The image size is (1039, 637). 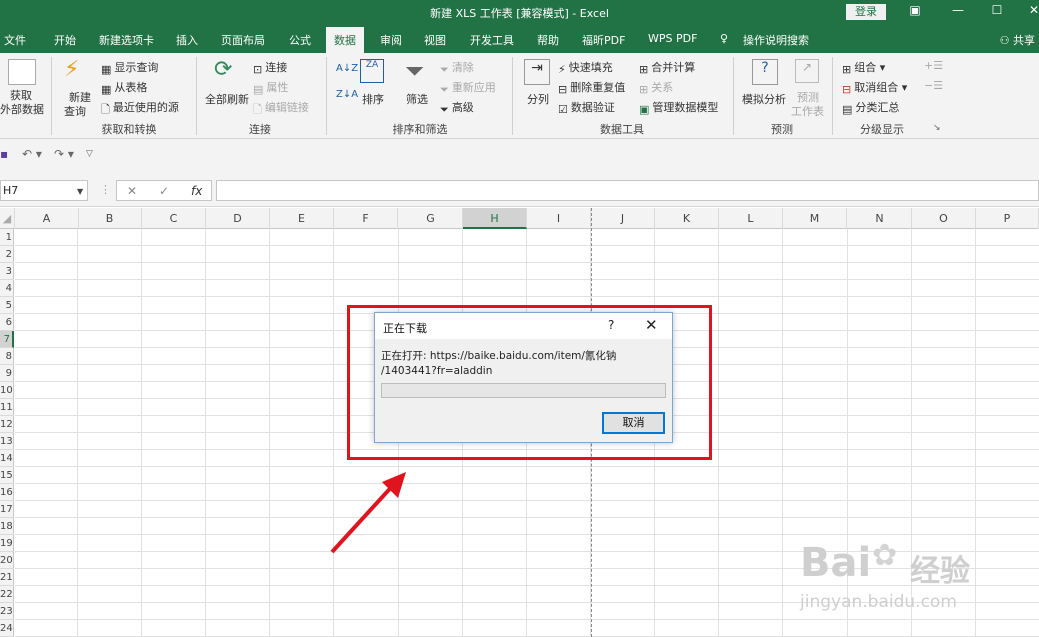 I want to click on column-header: H, so click(x=495, y=218).